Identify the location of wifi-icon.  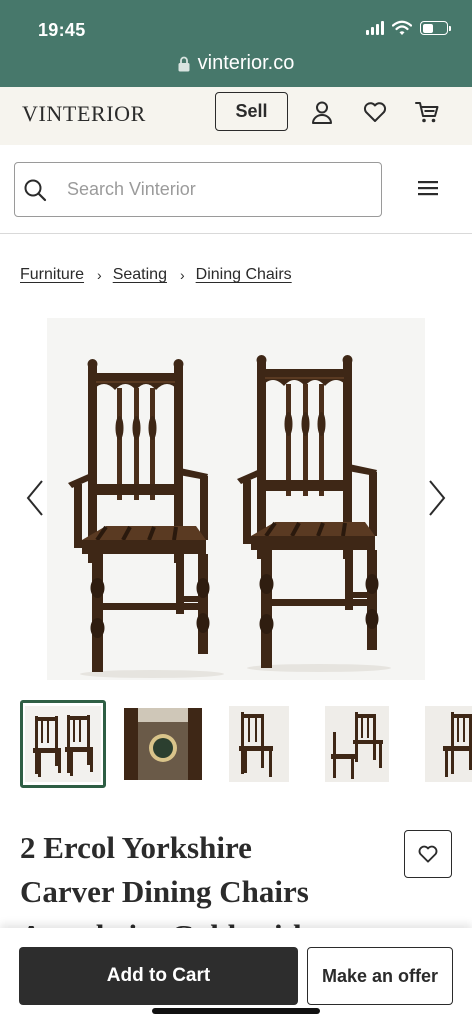
(402, 27).